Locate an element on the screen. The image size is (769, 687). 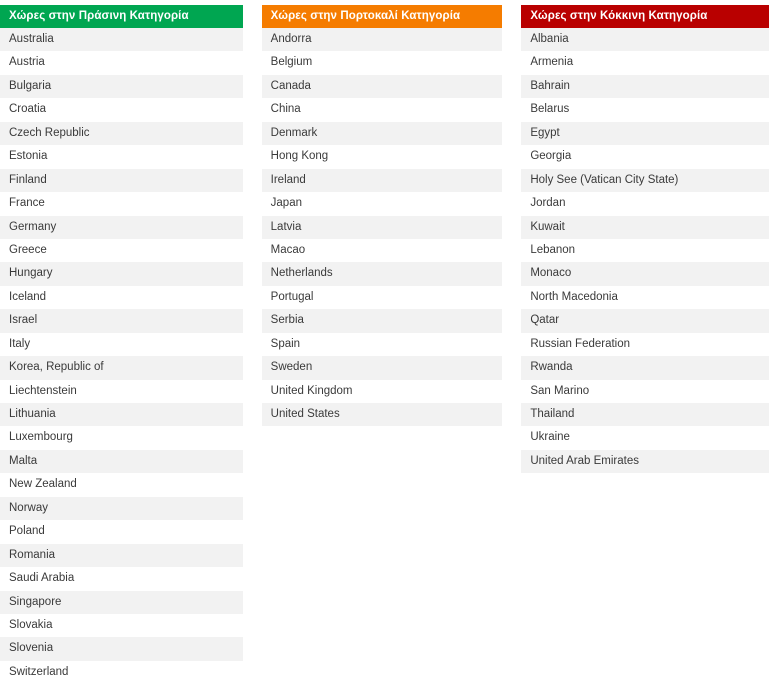
list-item: Georgia is located at coordinates (645, 157).